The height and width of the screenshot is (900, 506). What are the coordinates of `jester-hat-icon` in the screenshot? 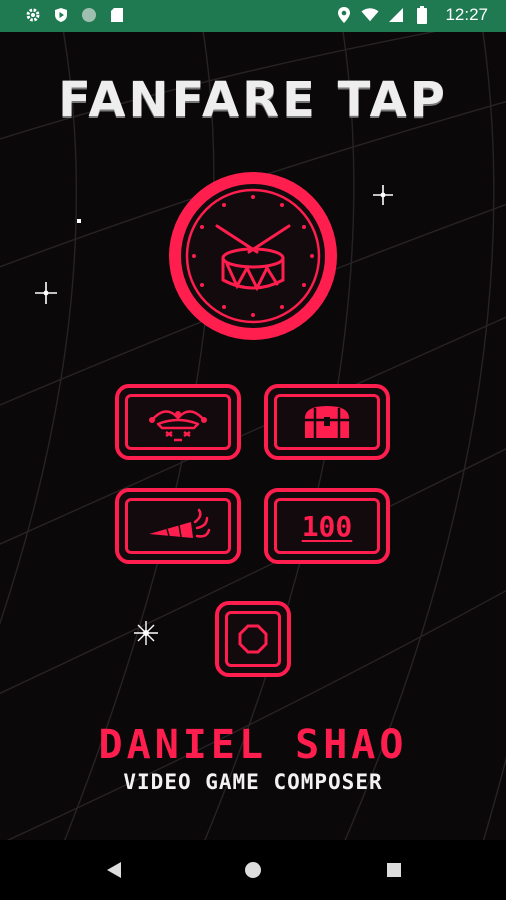 It's located at (178, 426).